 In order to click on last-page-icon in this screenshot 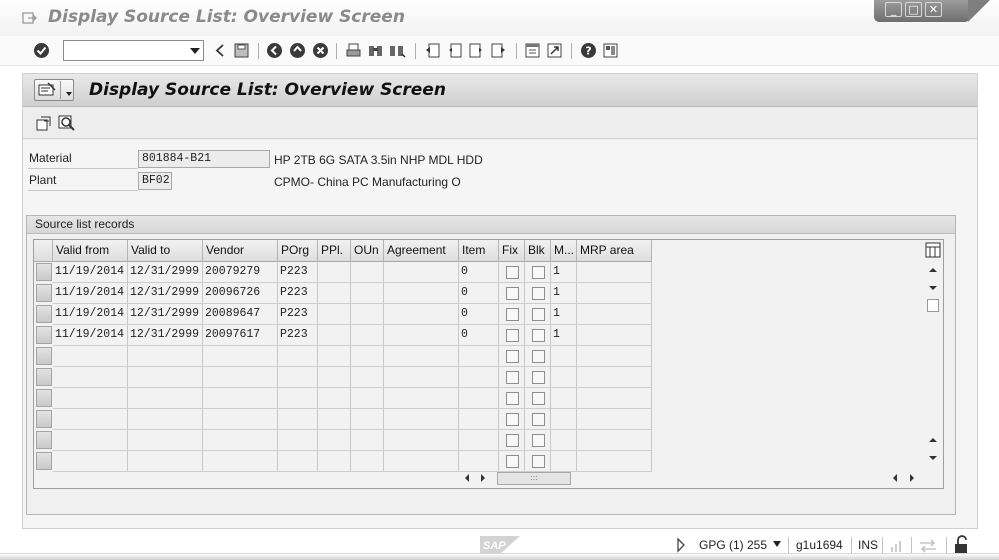, I will do `click(498, 50)`.